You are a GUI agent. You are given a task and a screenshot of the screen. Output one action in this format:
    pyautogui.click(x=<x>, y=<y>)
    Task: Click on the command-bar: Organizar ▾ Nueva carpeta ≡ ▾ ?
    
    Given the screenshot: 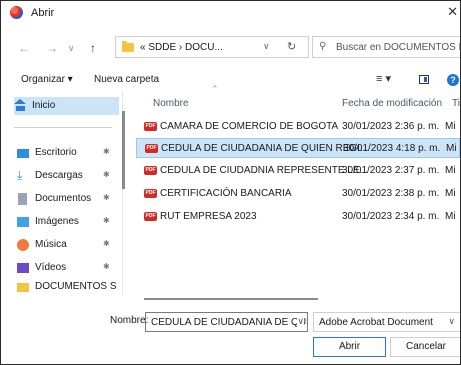 What is the action you would take?
    pyautogui.click(x=230, y=80)
    